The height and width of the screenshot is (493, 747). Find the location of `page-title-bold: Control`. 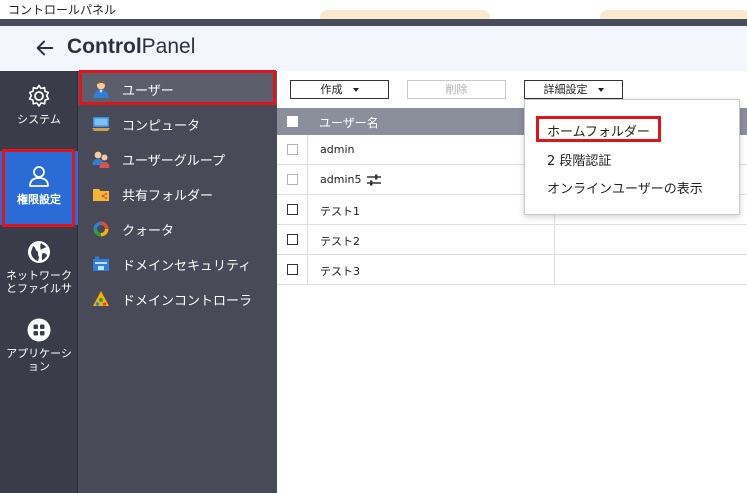

page-title-bold: Control is located at coordinates (104, 46).